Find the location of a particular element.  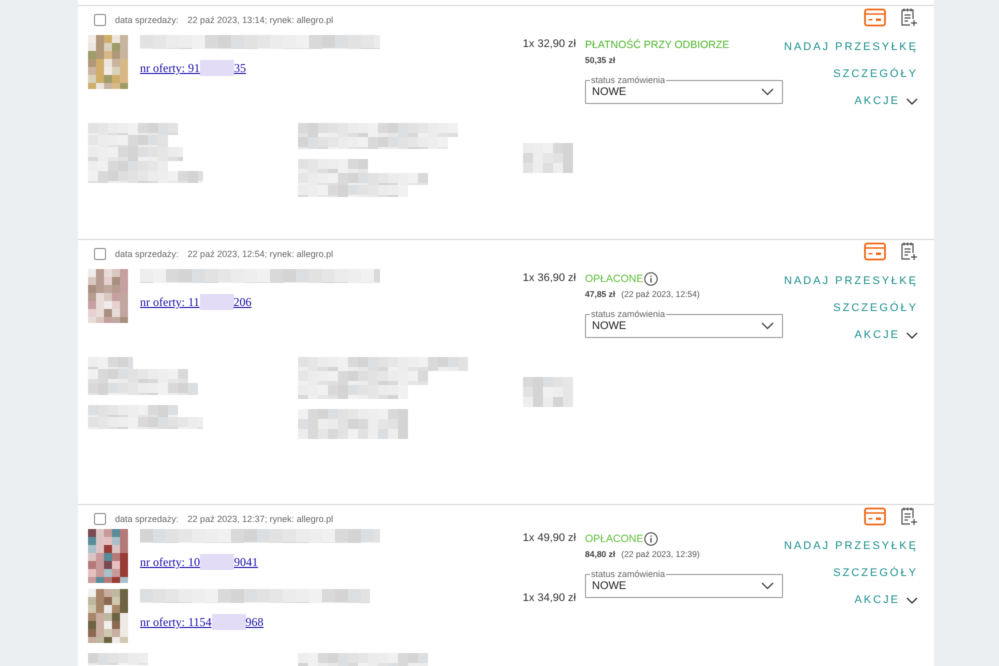

offer-link: nr oferty: 10 9041 is located at coordinates (199, 562).